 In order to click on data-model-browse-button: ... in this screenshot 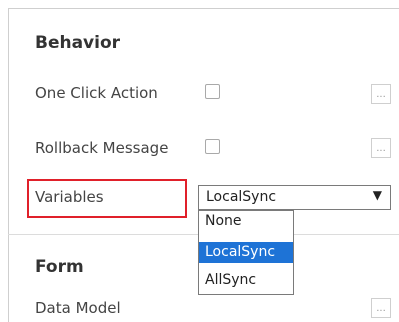, I will do `click(381, 308)`.